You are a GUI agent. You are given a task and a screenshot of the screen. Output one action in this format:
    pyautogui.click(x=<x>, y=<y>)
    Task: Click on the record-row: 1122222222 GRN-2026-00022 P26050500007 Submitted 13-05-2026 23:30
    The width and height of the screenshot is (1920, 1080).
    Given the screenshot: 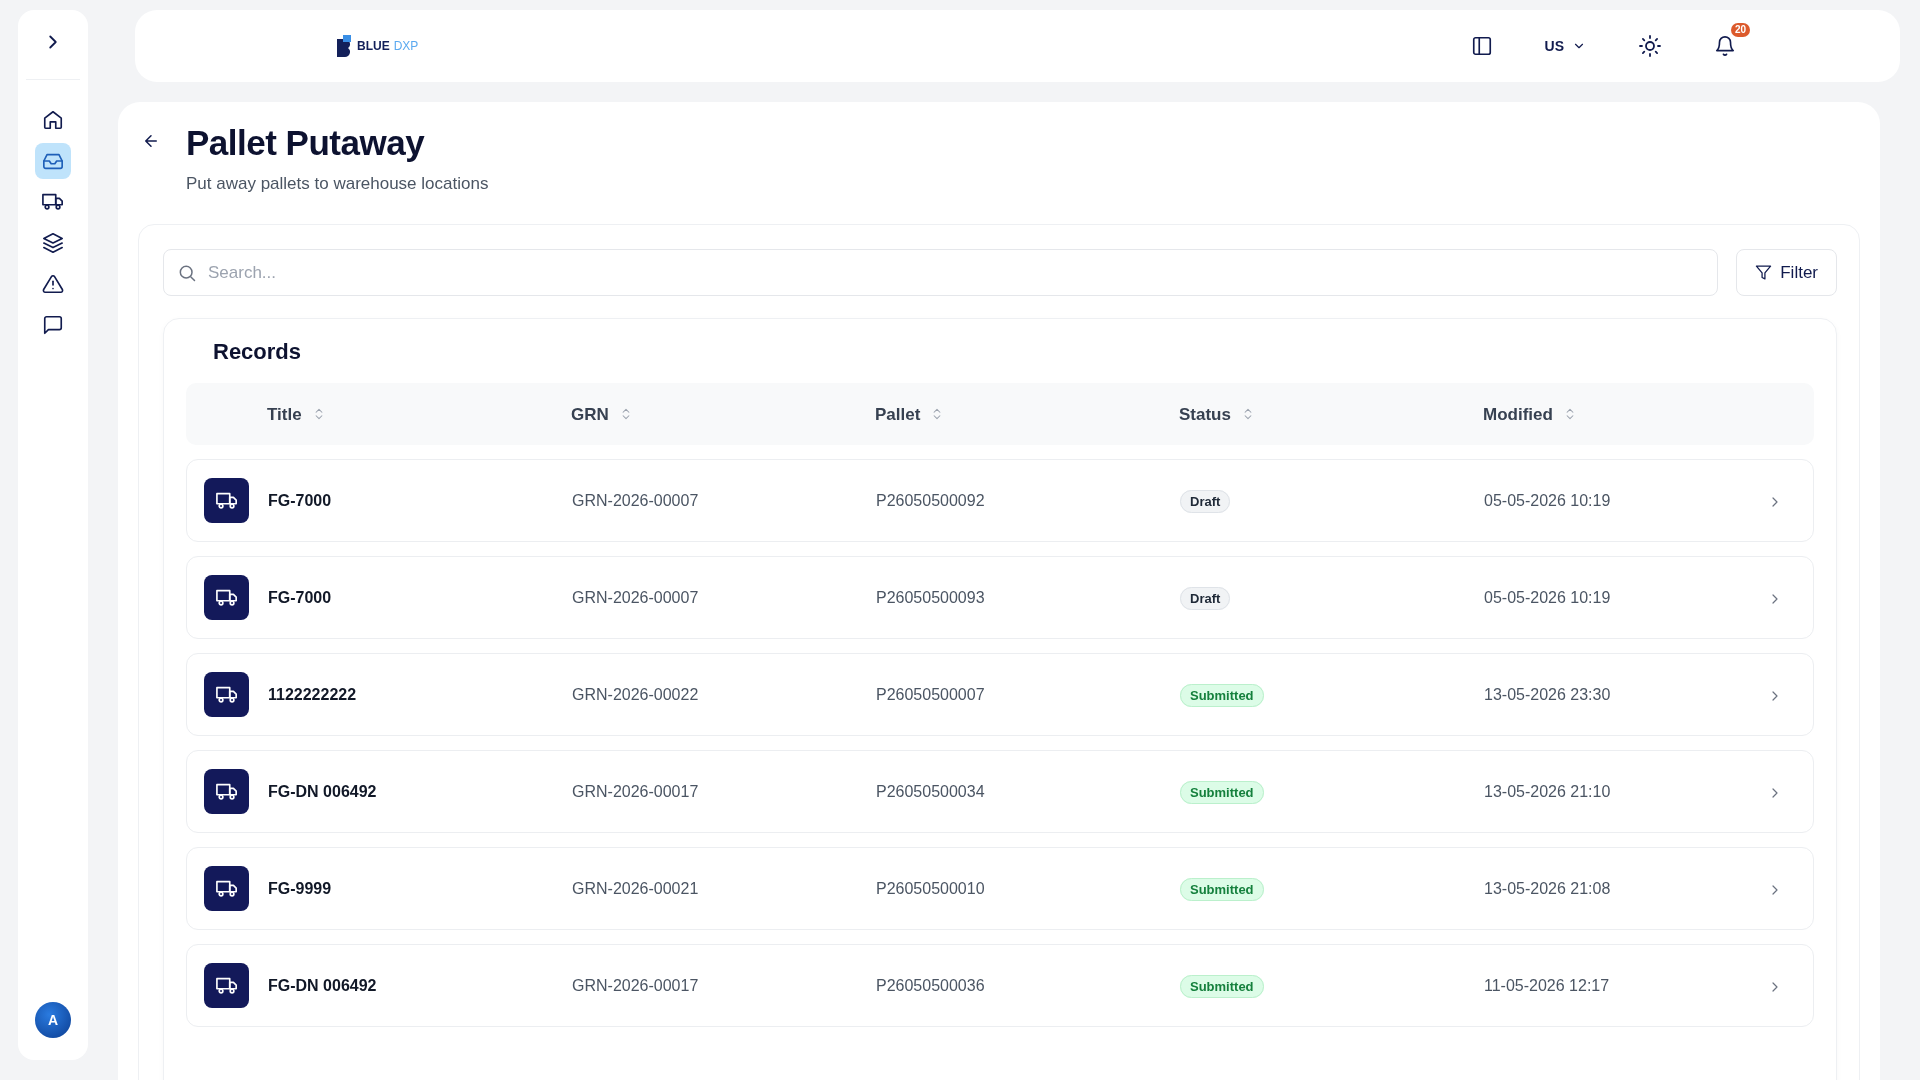 What is the action you would take?
    pyautogui.click(x=1000, y=695)
    